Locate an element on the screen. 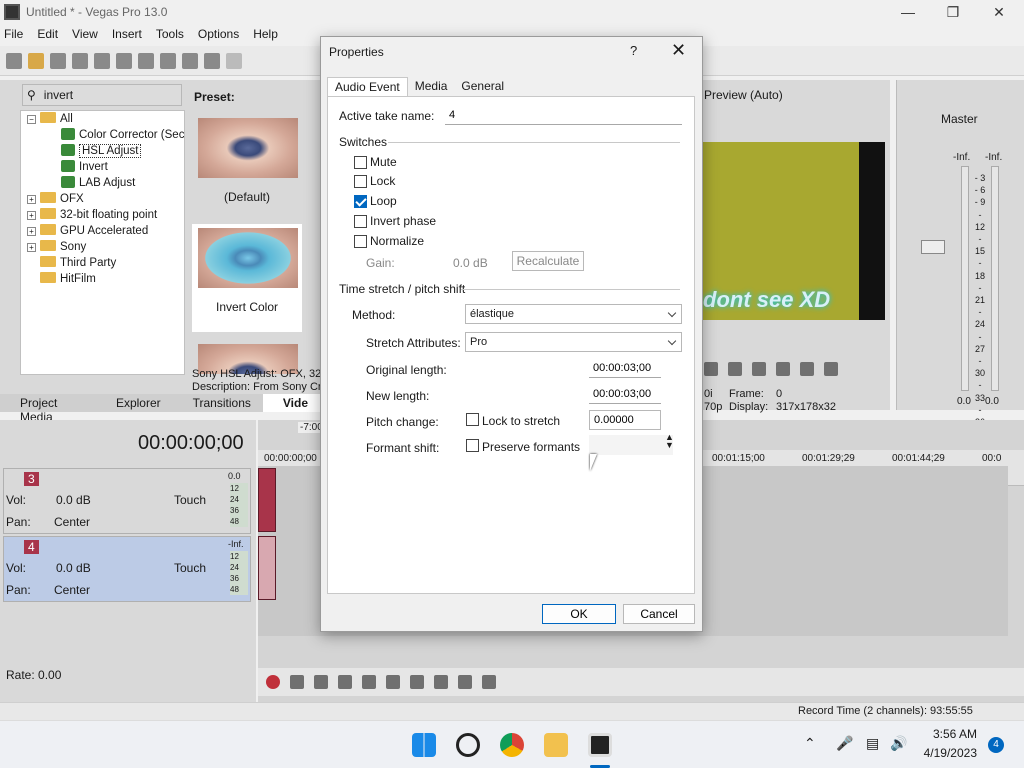 The height and width of the screenshot is (768, 1024). menu-view: View is located at coordinates (85, 34).